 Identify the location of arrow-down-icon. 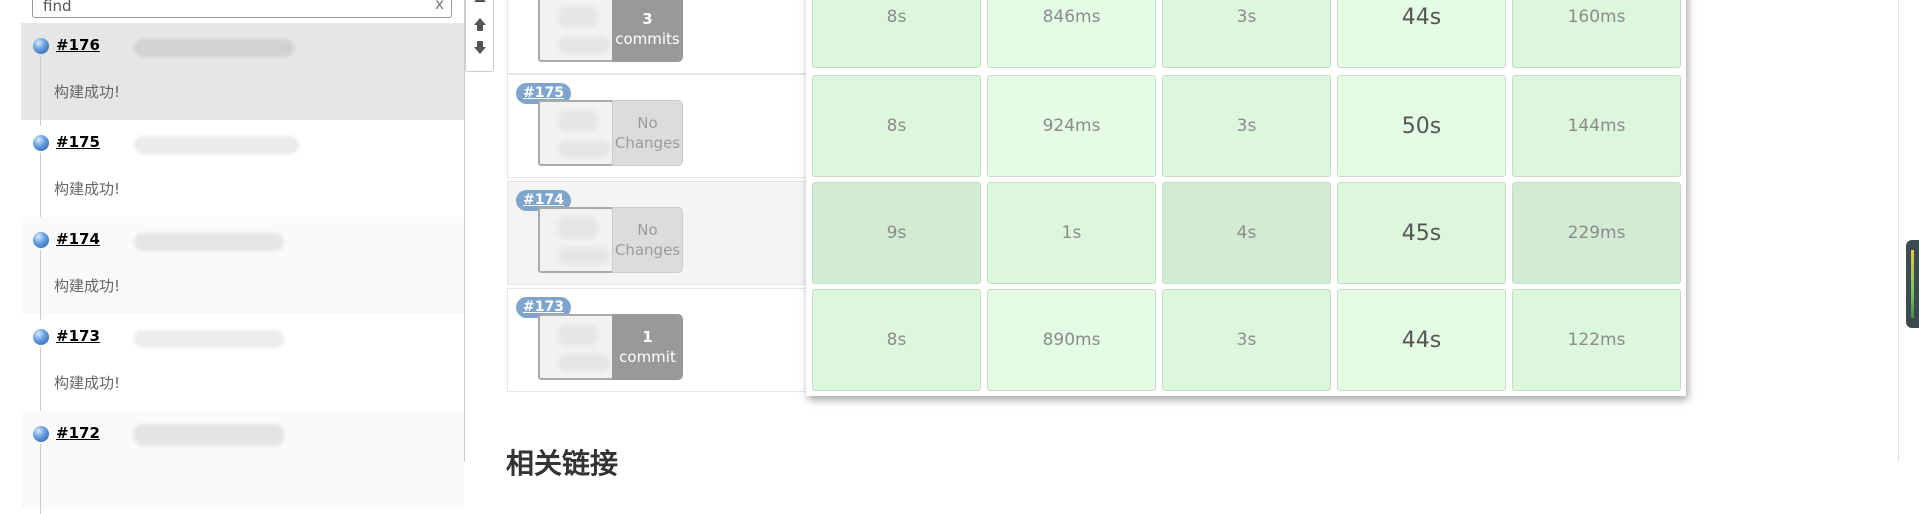
(480, 50).